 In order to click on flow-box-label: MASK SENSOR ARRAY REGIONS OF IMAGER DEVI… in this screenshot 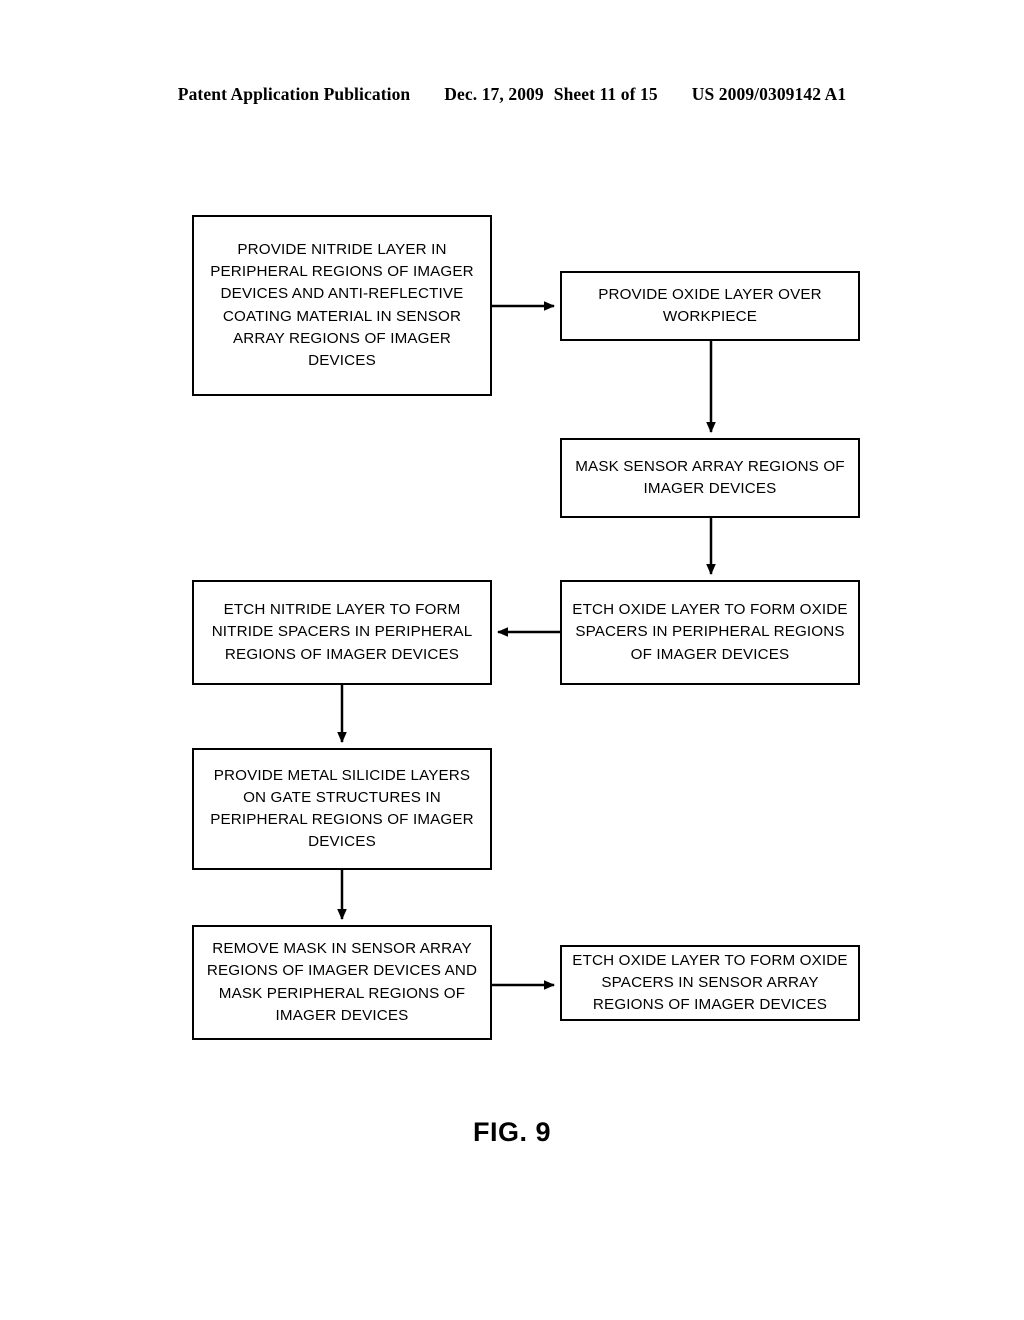, I will do `click(710, 477)`.